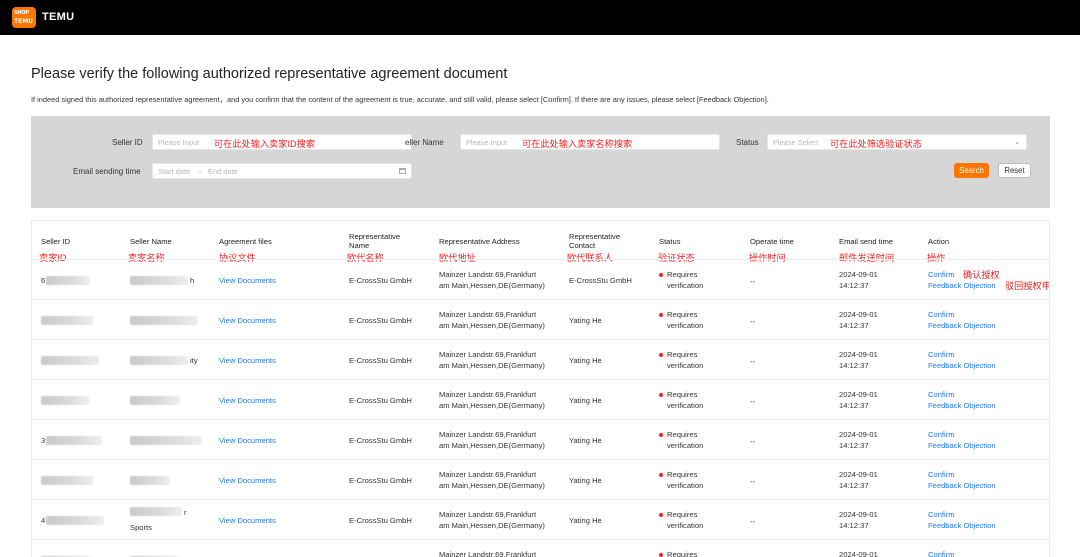  I want to click on annotation-confirm: 确认授权, so click(981, 275).